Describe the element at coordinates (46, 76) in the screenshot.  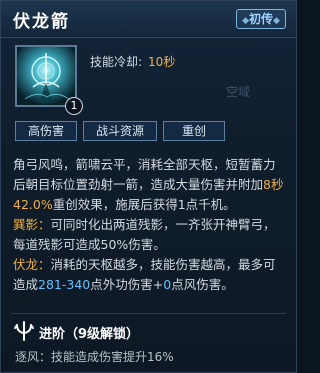
I see `skill-icon` at that location.